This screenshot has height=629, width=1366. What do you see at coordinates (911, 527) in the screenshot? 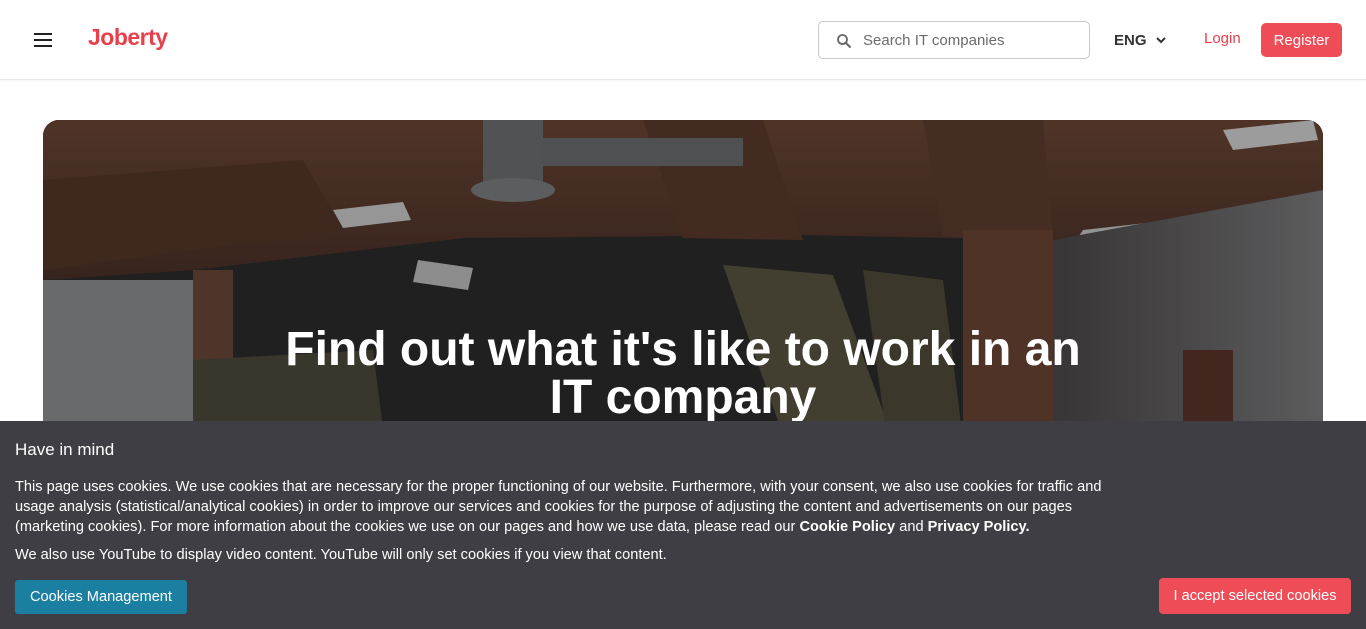
I see `cookie-and-text: and` at bounding box center [911, 527].